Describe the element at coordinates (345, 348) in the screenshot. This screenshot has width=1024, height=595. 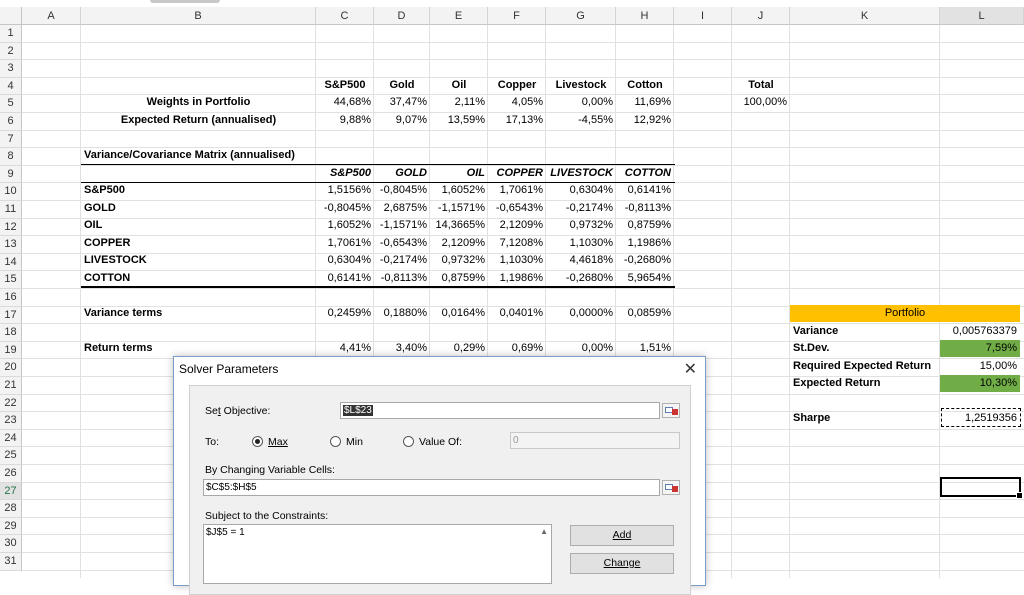
I see `return-term-cell: 4,41%` at that location.